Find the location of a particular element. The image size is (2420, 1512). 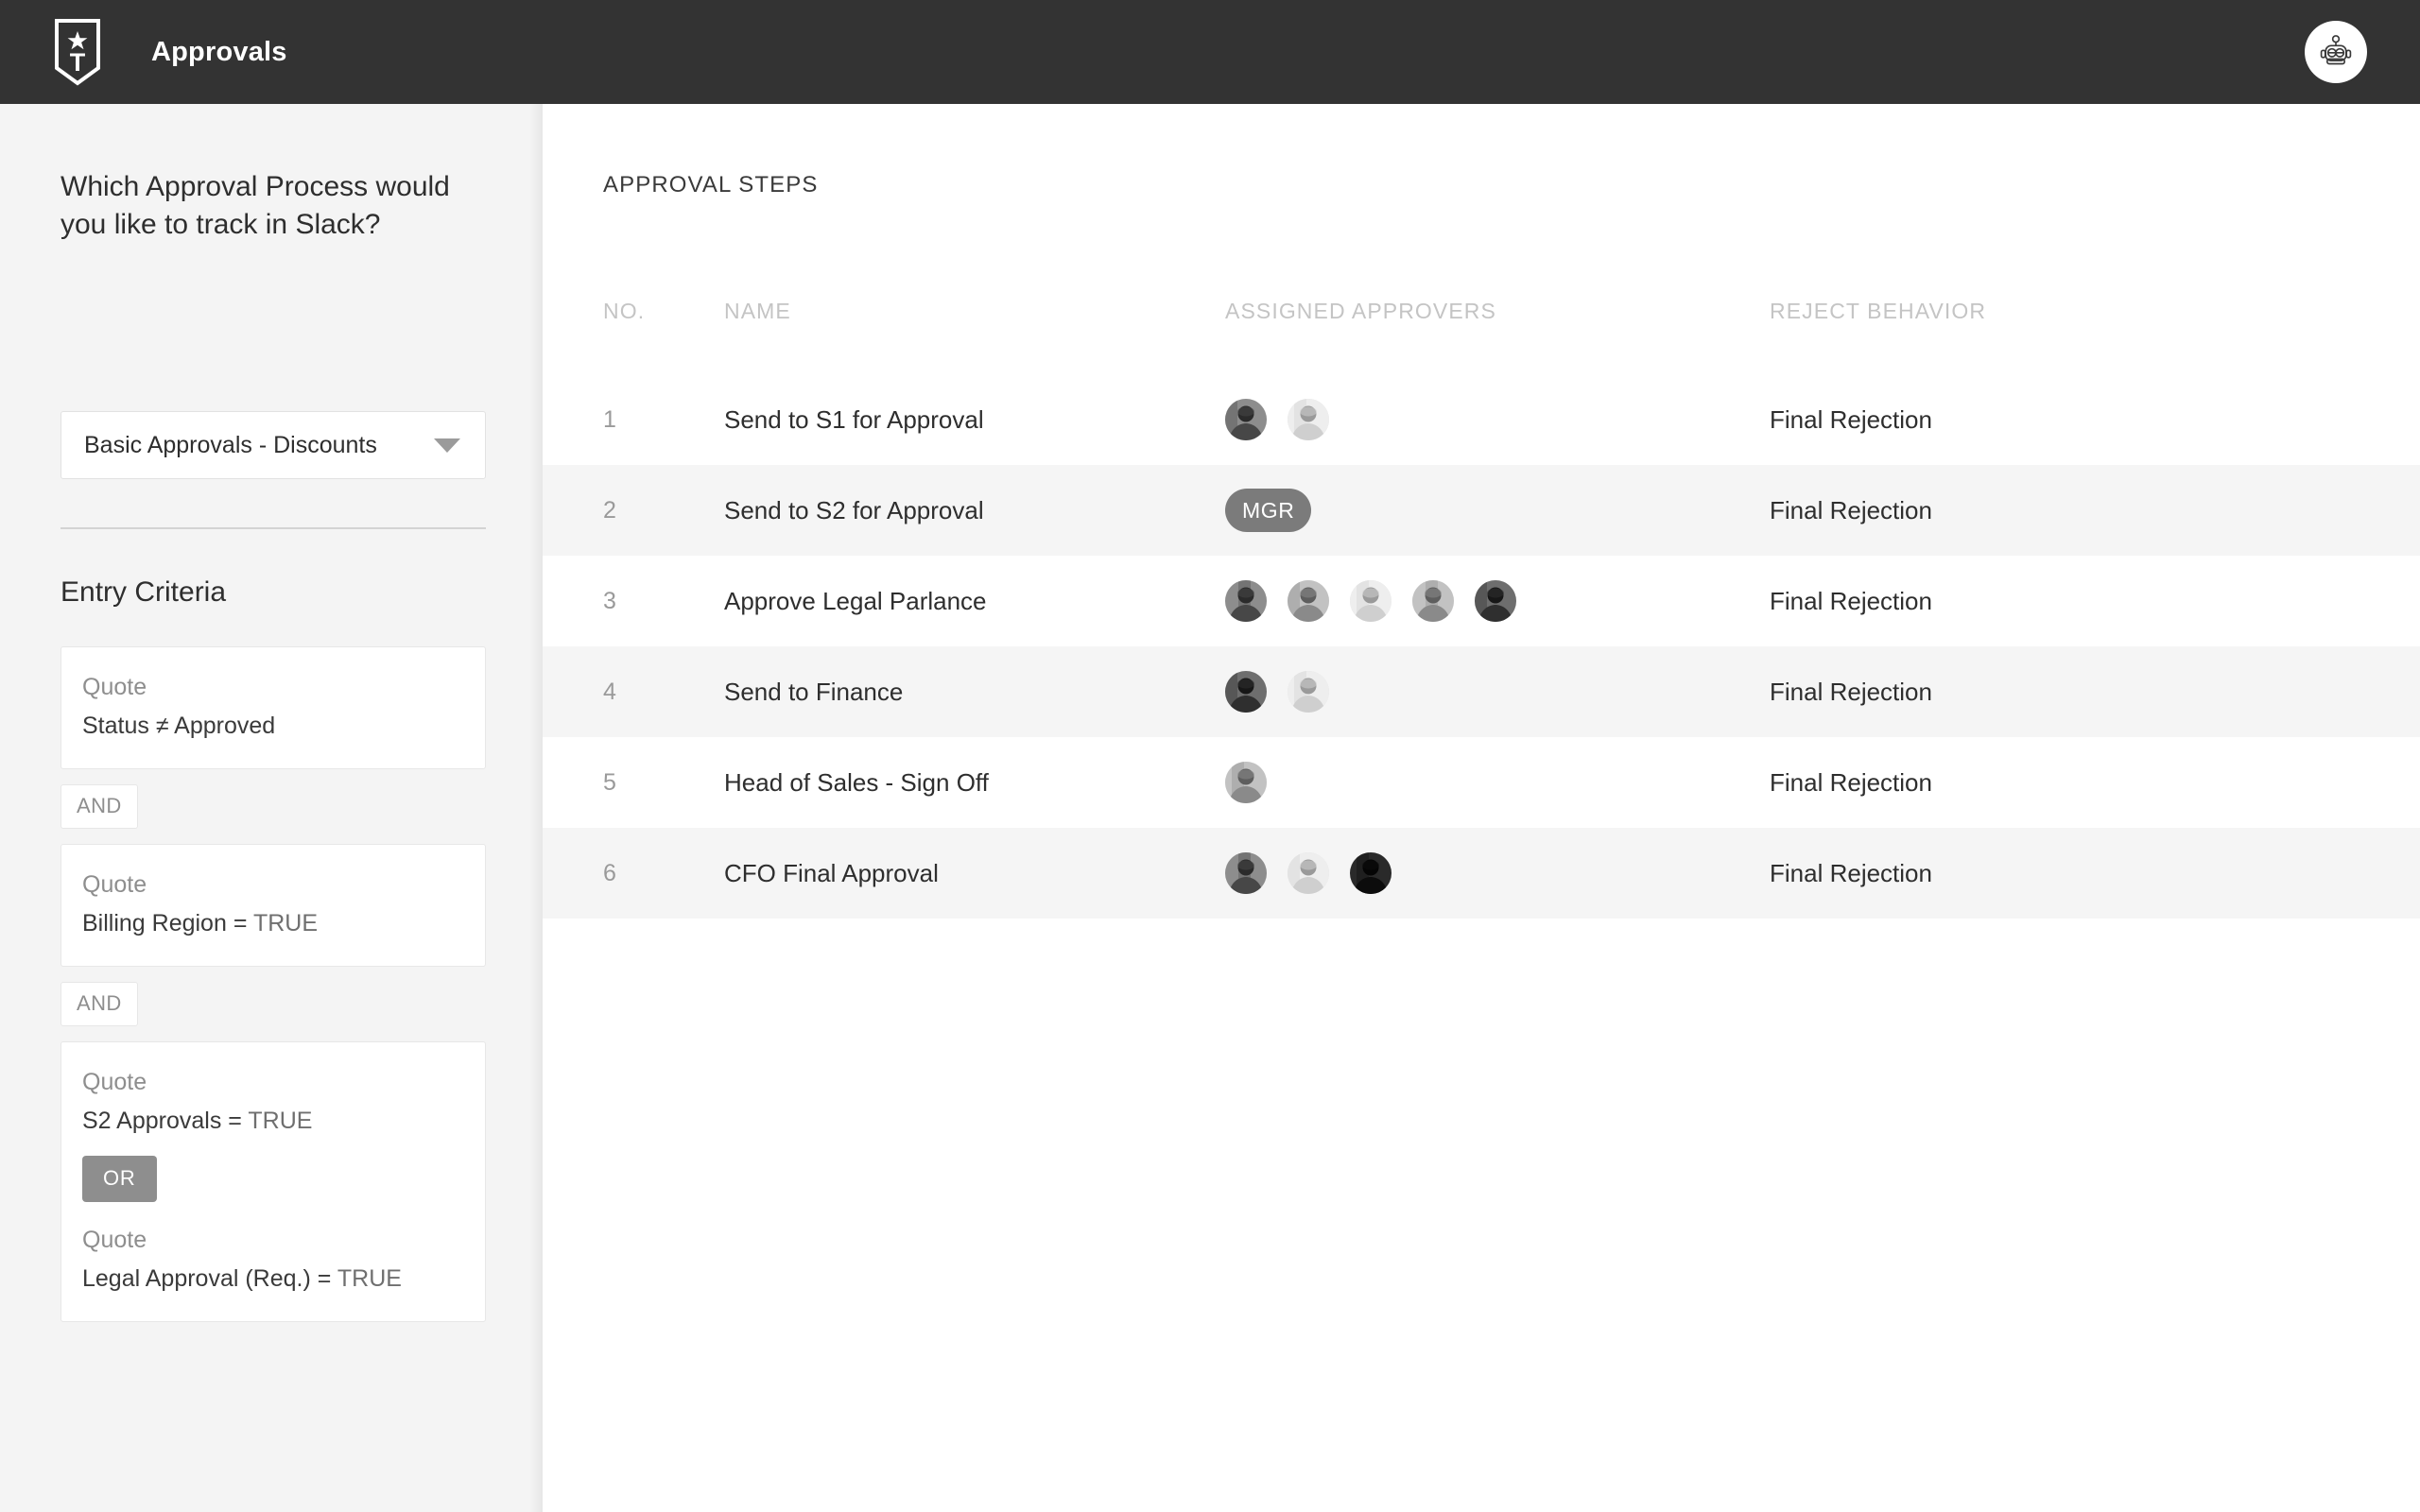

chevron-down-icon is located at coordinates (447, 445).